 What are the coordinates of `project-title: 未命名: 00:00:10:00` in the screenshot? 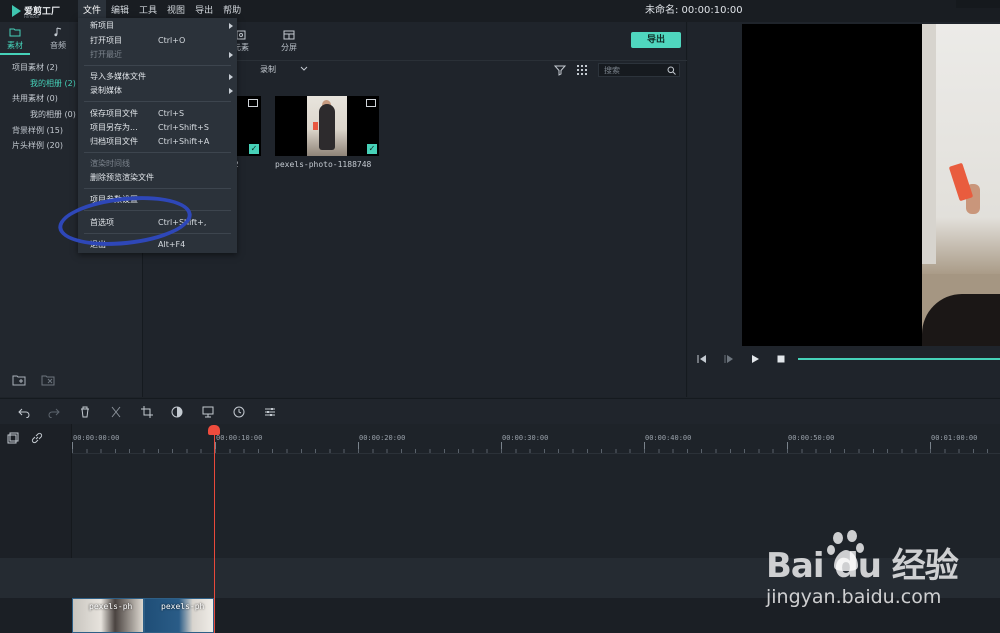 It's located at (694, 10).